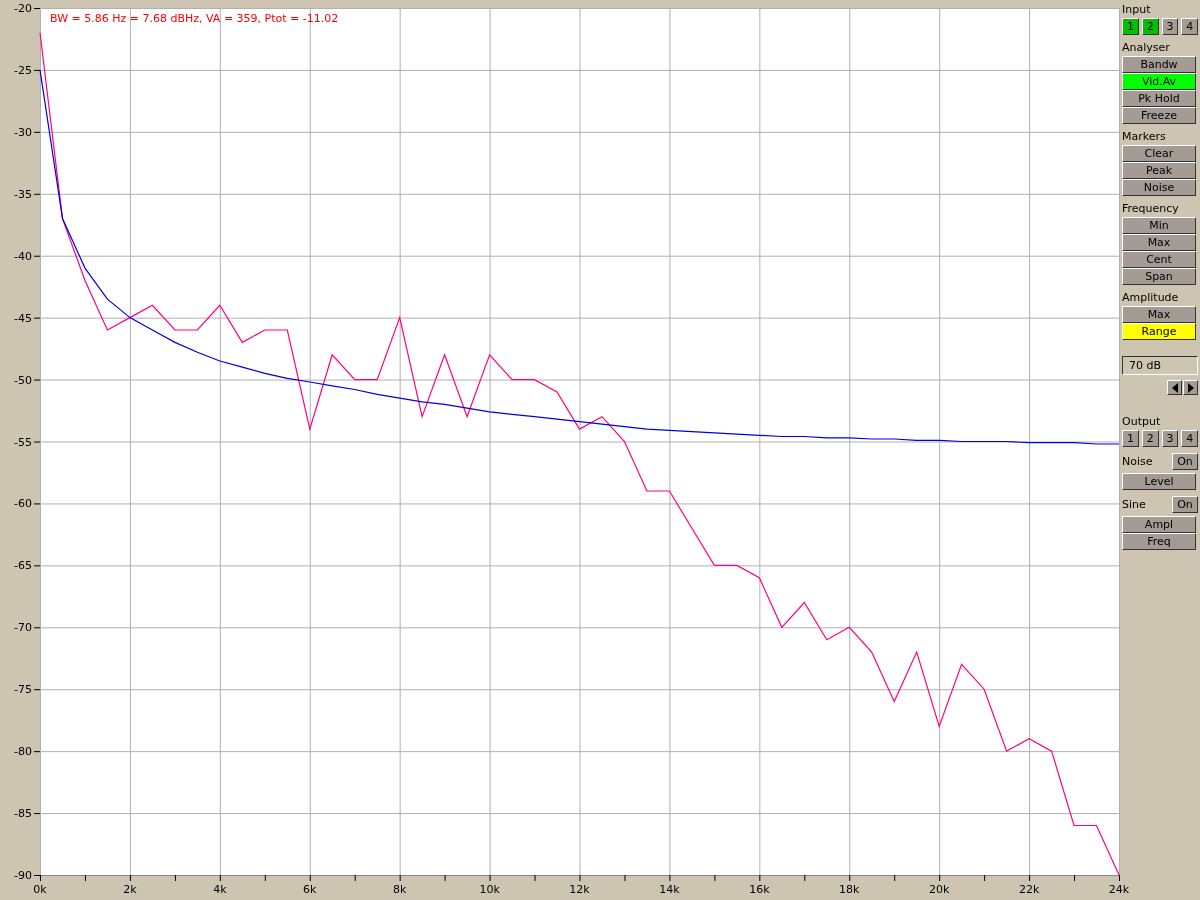 The height and width of the screenshot is (900, 1200). What do you see at coordinates (1134, 504) in the screenshot?
I see `section-heading: Sine` at bounding box center [1134, 504].